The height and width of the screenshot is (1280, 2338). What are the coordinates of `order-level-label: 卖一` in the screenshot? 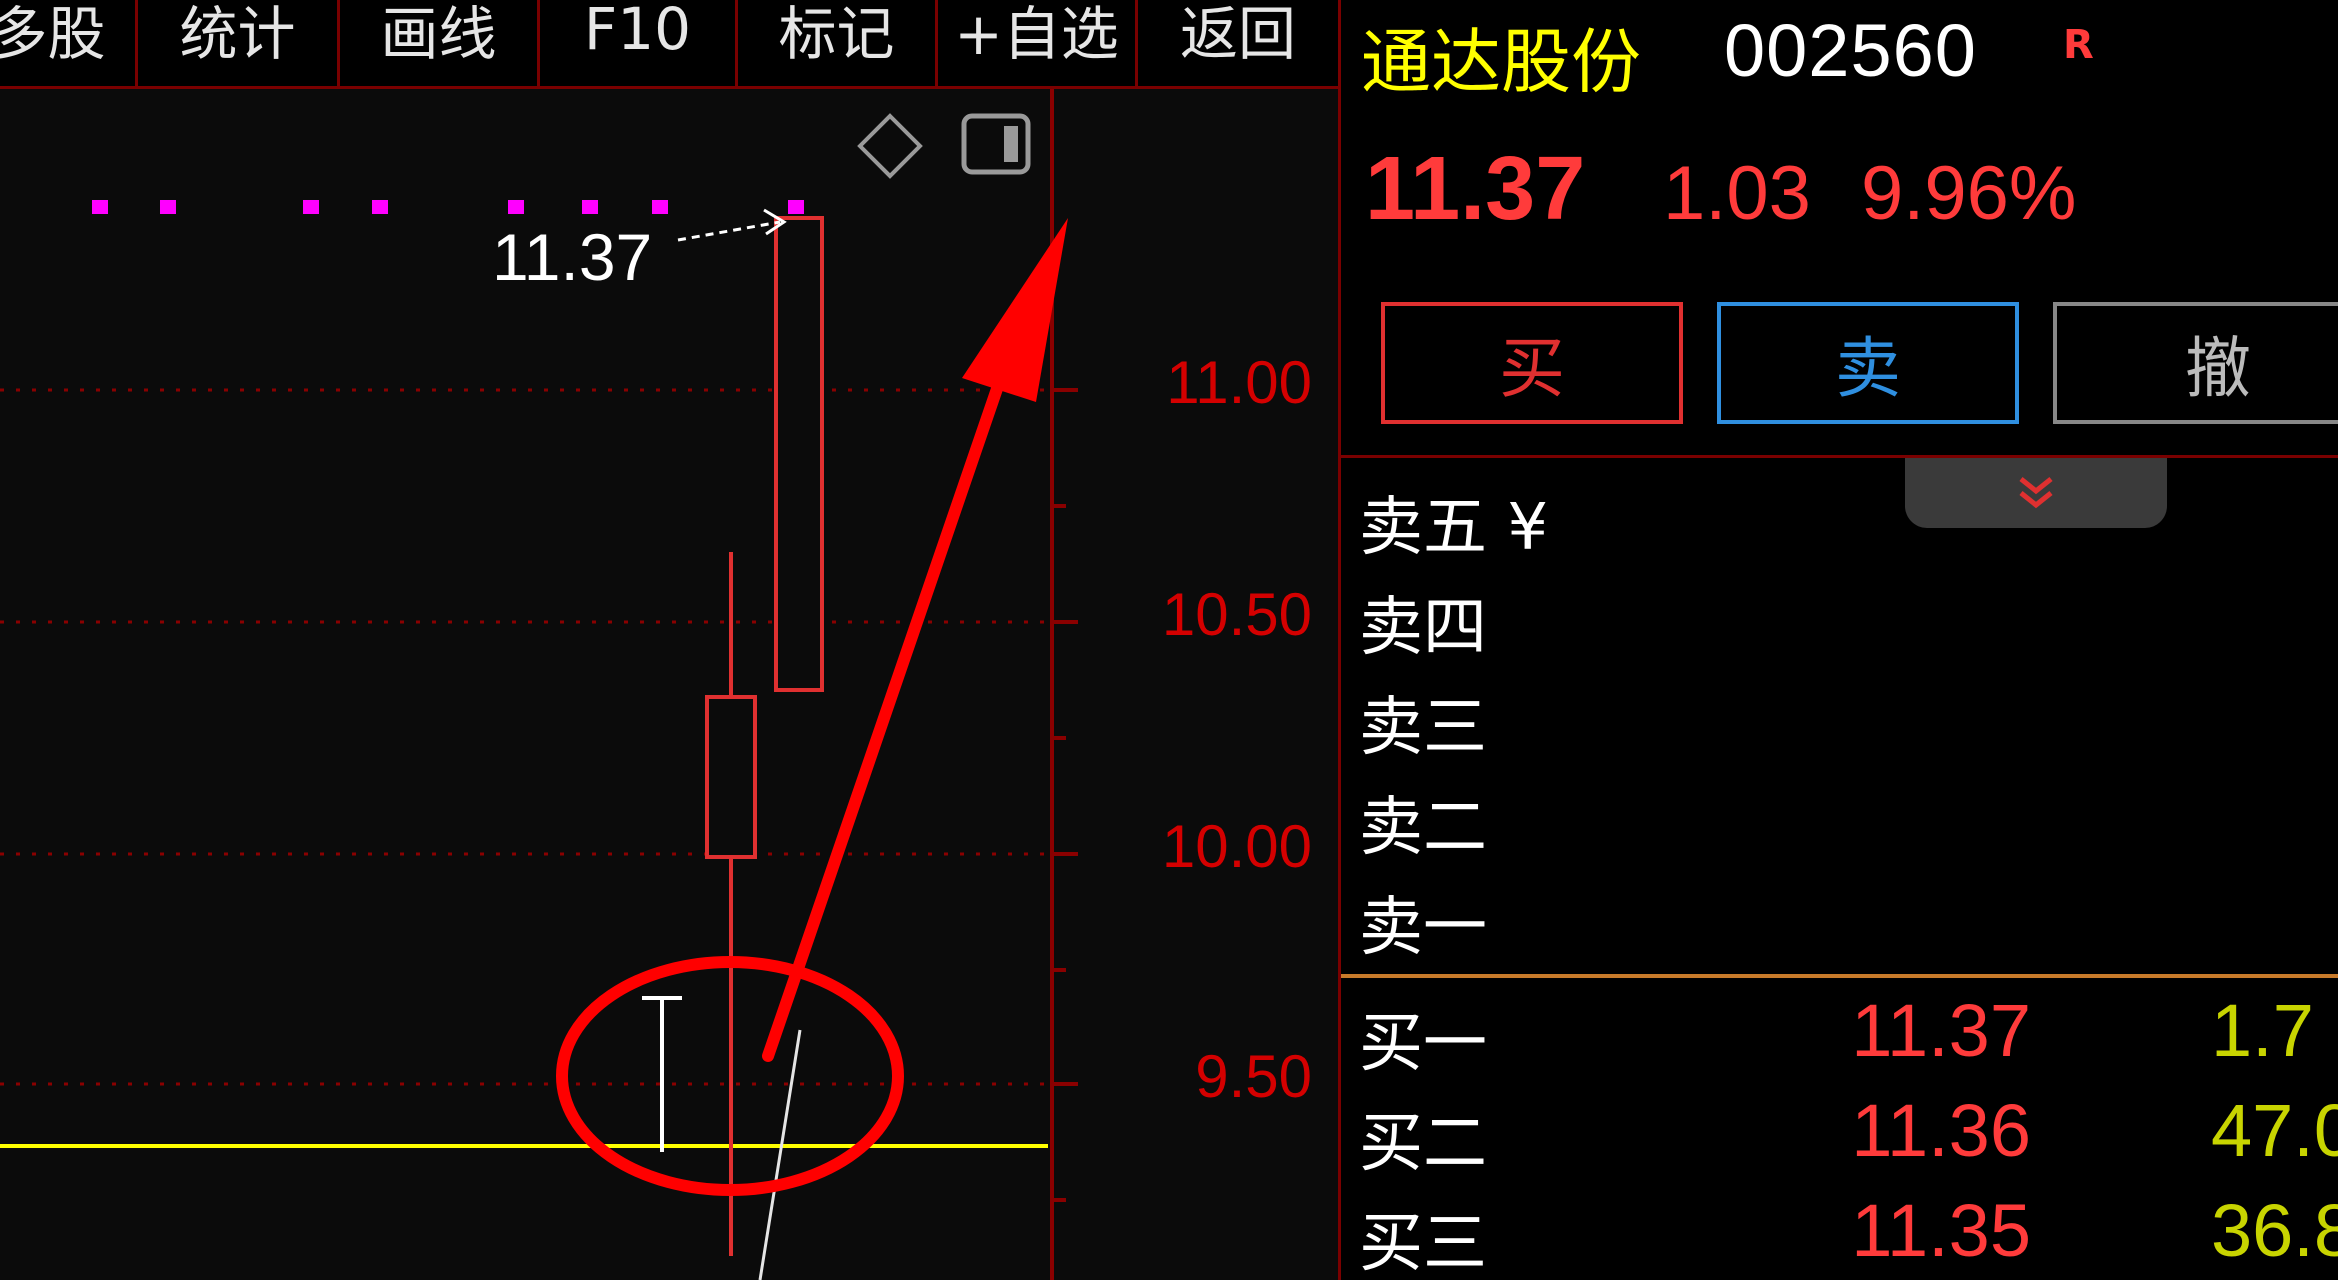 It's located at (1423, 928).